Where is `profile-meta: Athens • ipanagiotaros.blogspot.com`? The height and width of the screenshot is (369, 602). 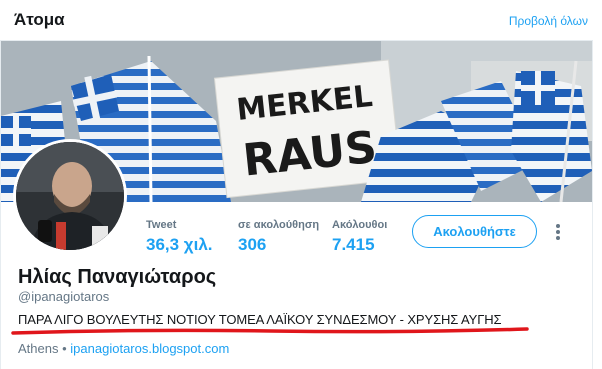 profile-meta: Athens • ipanagiotaros.blogspot.com is located at coordinates (123, 348).